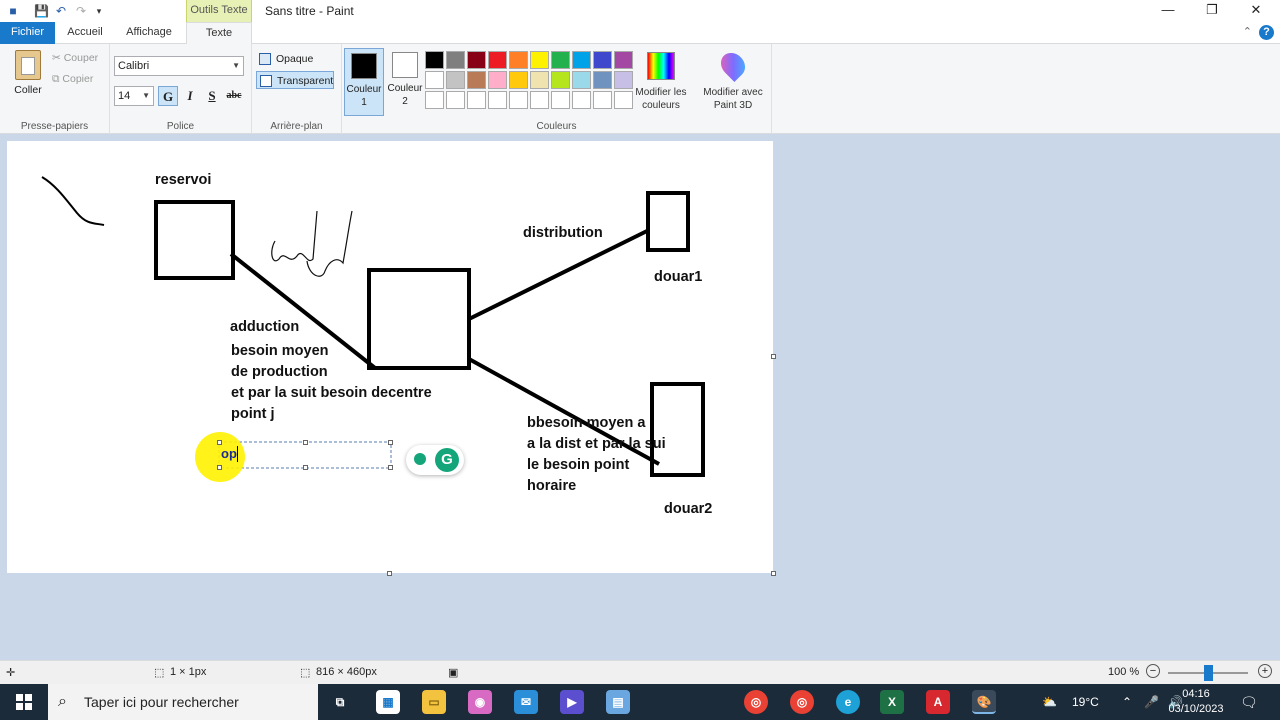 Image resolution: width=1280 pixels, height=720 pixels. I want to click on restore-button: ❐, so click(1212, 11).